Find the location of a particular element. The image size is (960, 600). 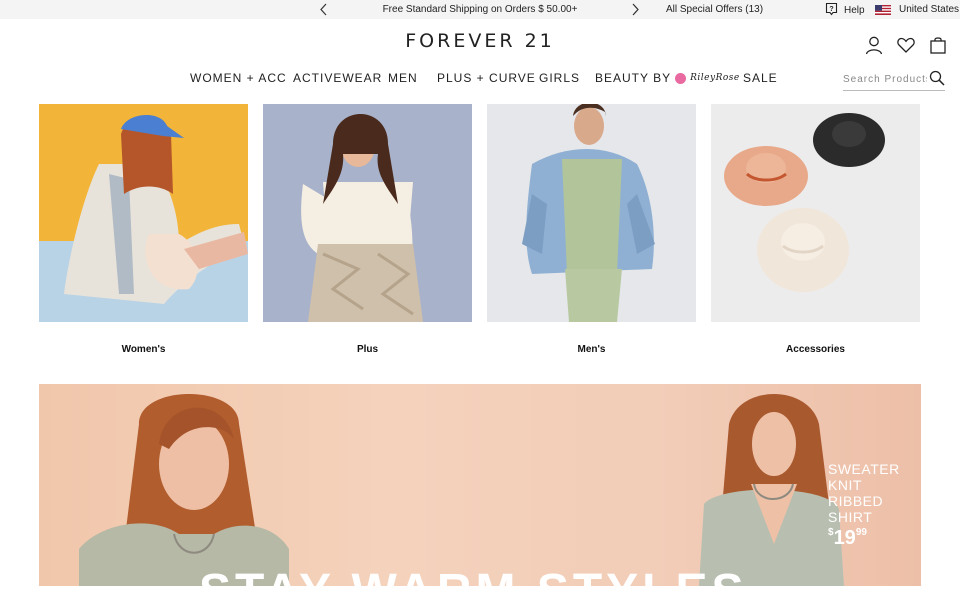

country-label: United States is located at coordinates (929, 9).